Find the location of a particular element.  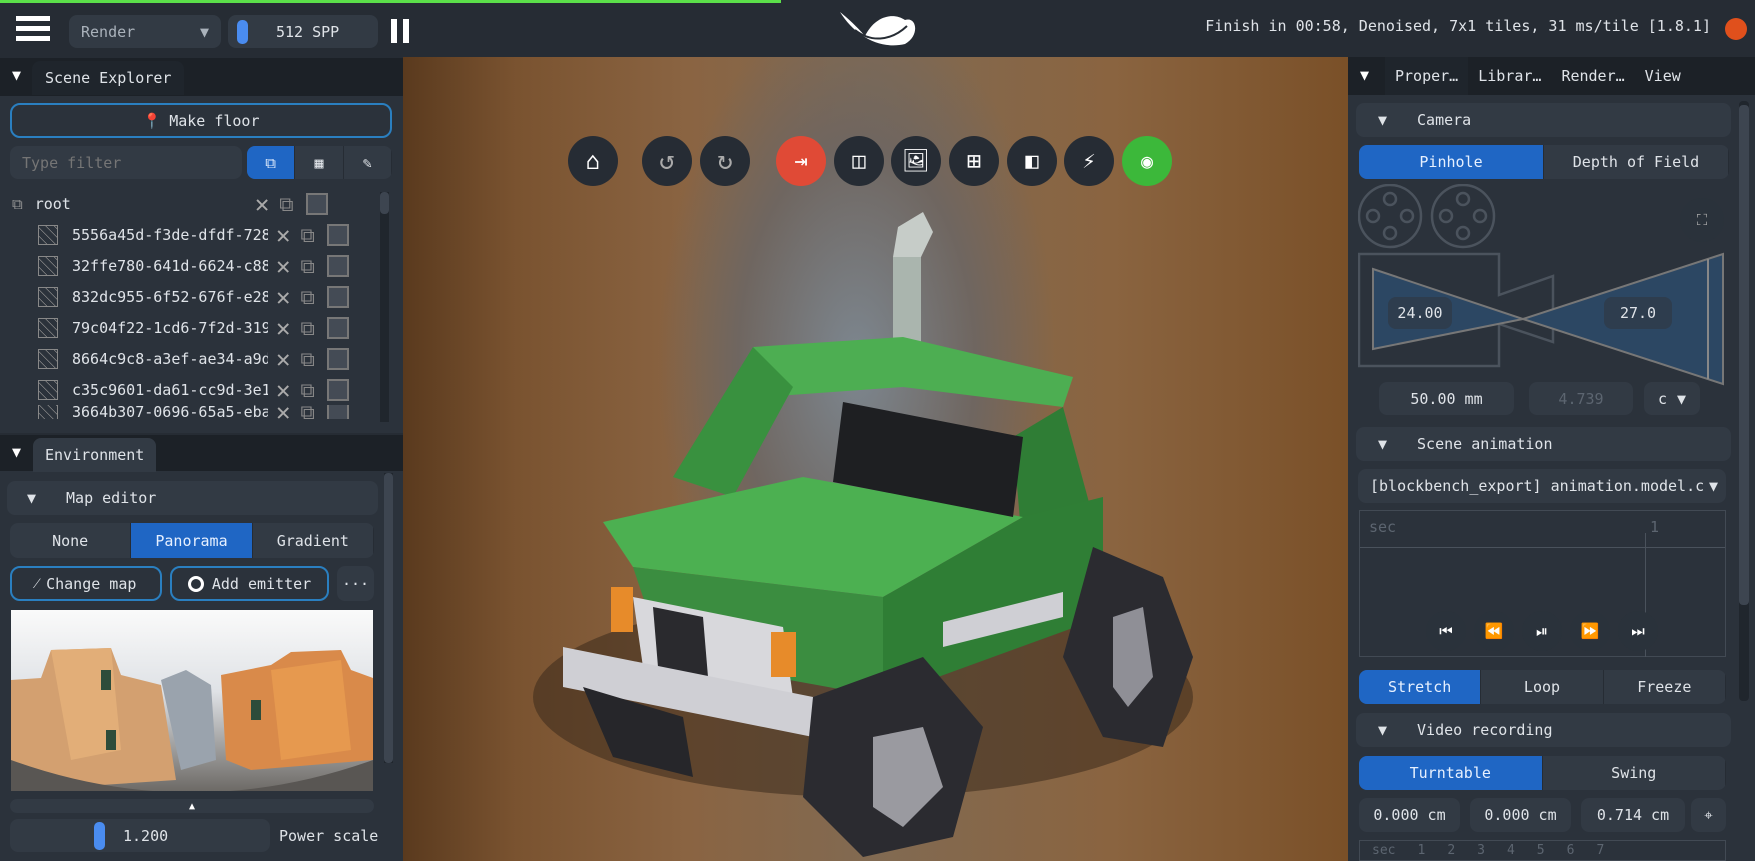

skip-start-icon: ⏮ is located at coordinates (1446, 631).